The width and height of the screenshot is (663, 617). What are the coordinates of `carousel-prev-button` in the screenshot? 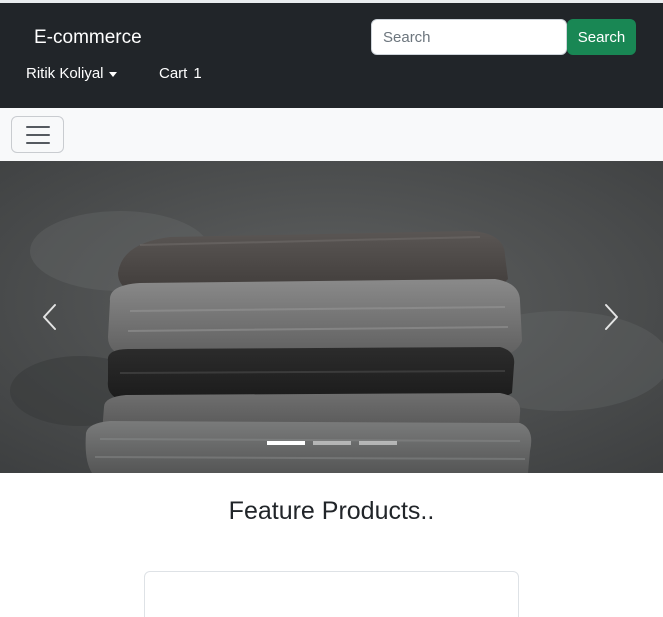 It's located at (50, 317).